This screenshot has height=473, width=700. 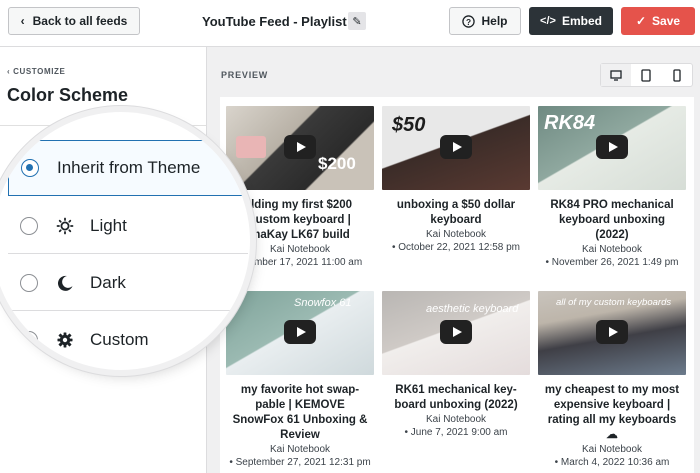 I want to click on help-button: ? Help, so click(x=485, y=21).